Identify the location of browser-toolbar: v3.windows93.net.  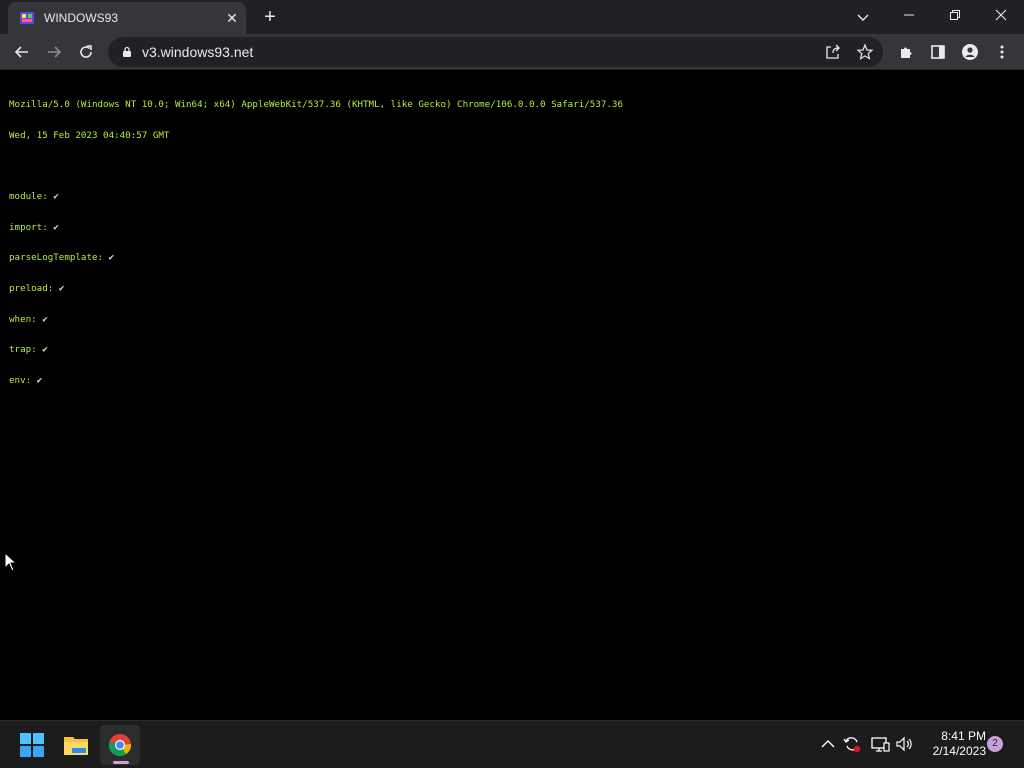
(512, 52).